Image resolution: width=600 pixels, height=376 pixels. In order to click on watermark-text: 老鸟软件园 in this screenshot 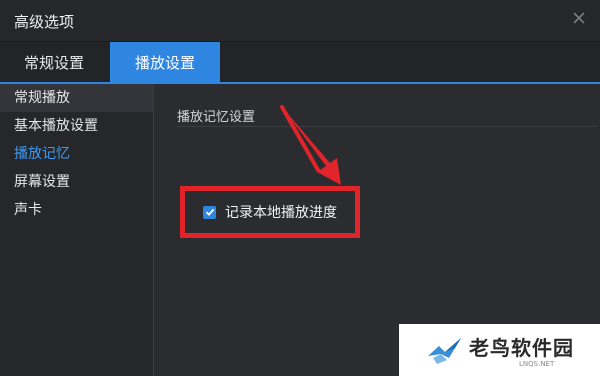, I will do `click(521, 348)`.